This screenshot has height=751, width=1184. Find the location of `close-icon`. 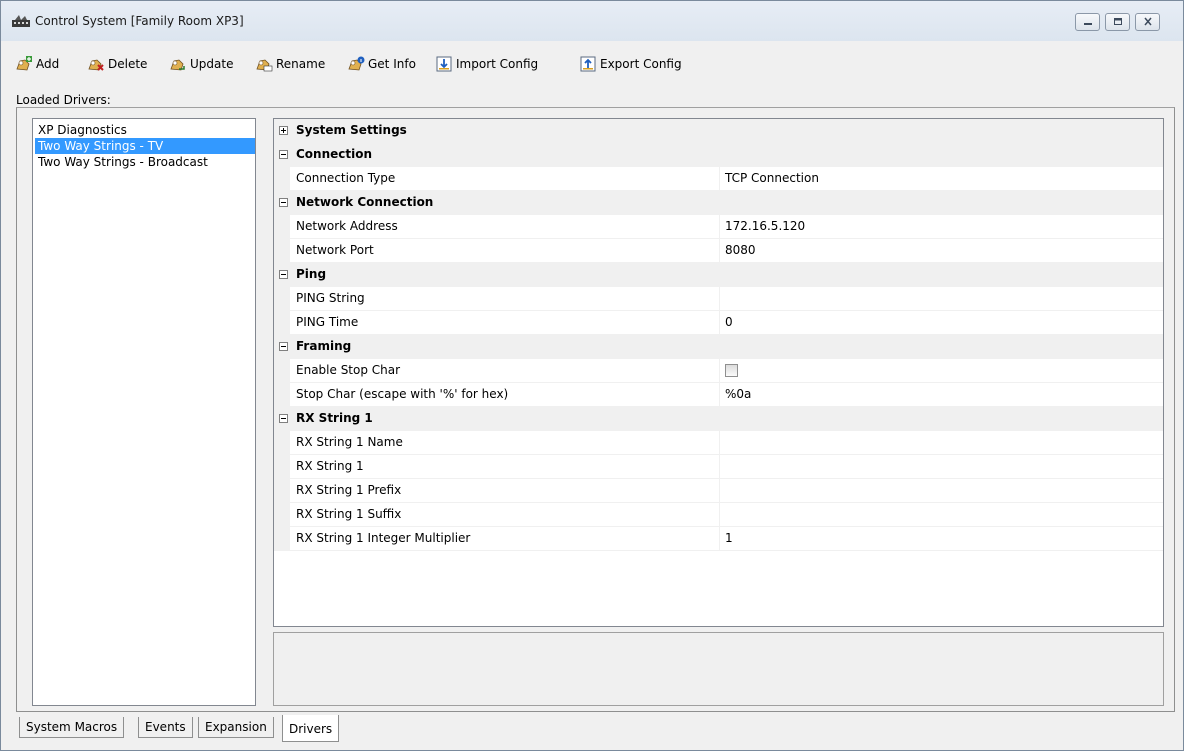

close-icon is located at coordinates (1148, 21).